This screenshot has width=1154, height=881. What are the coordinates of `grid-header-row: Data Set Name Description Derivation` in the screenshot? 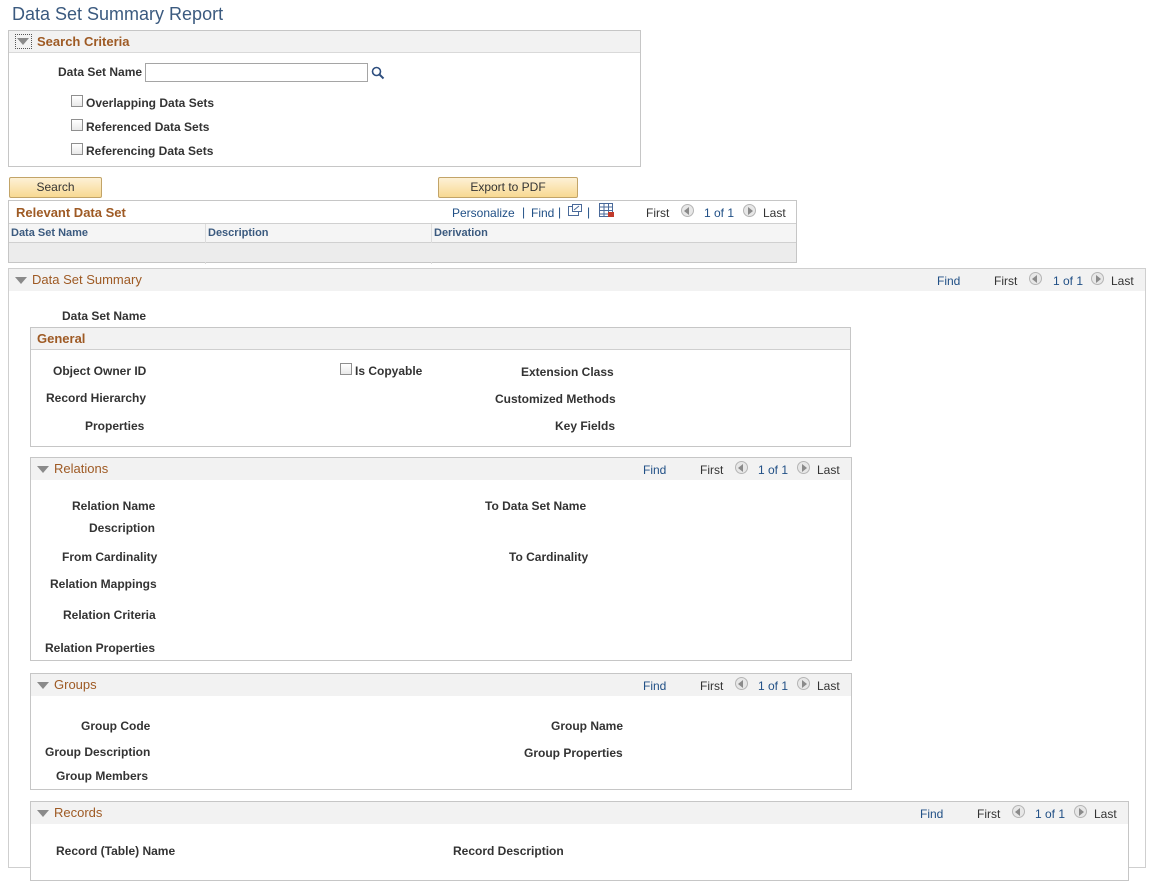 It's located at (402, 243).